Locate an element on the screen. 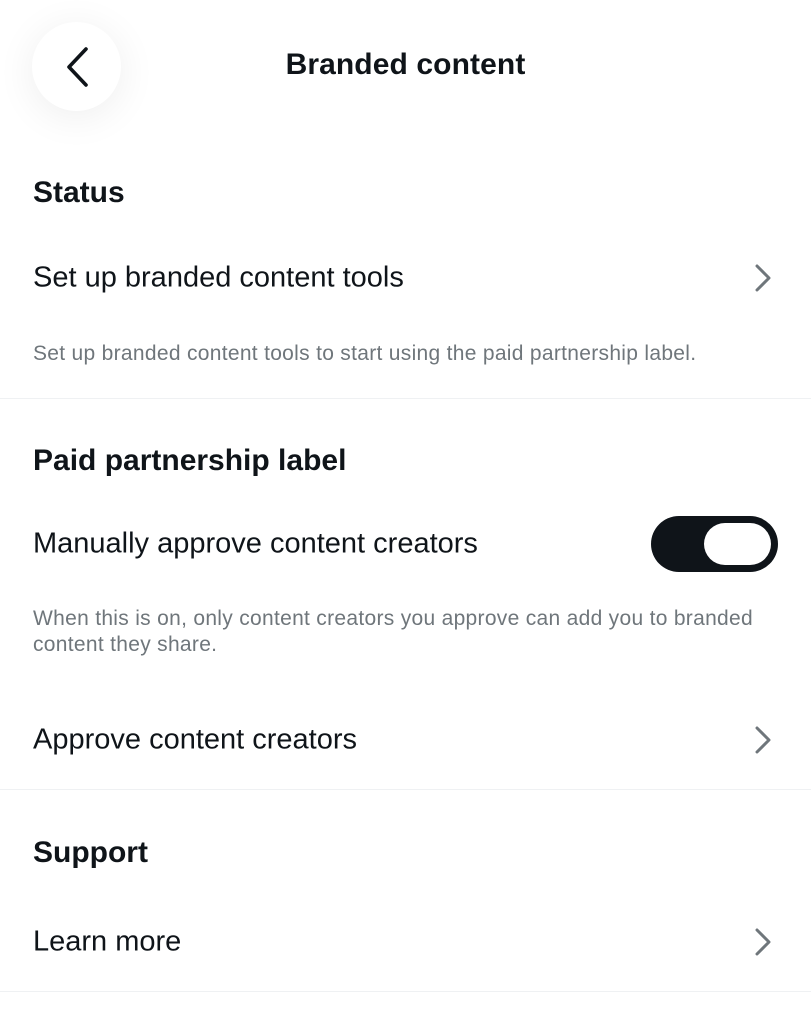 The height and width of the screenshot is (1024, 811). approve-content-creators-label: Approve content creators is located at coordinates (195, 739).